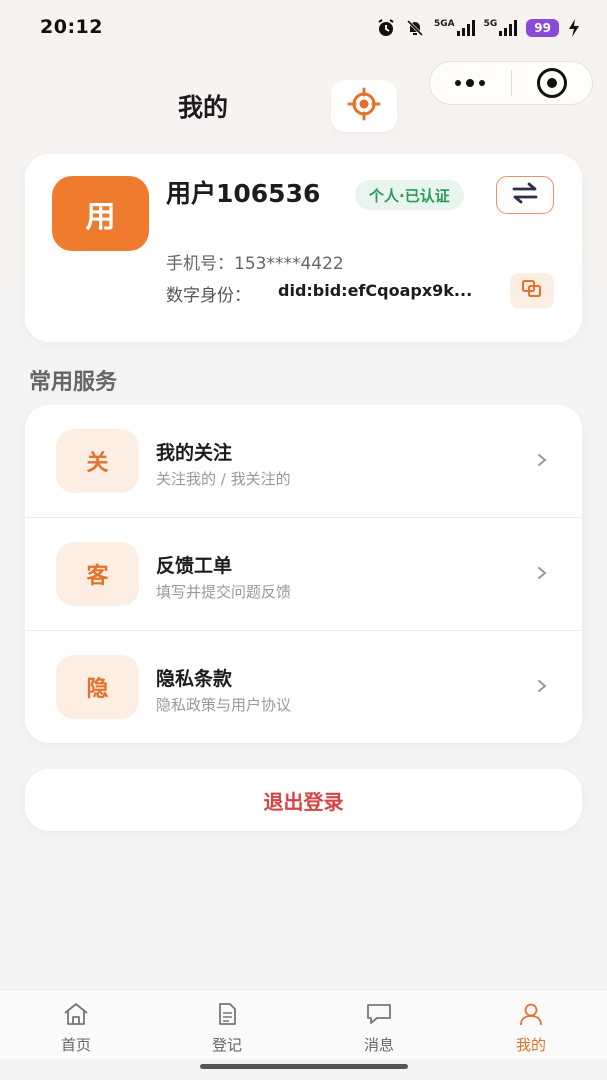  I want to click on more-dots-icon, so click(470, 83).